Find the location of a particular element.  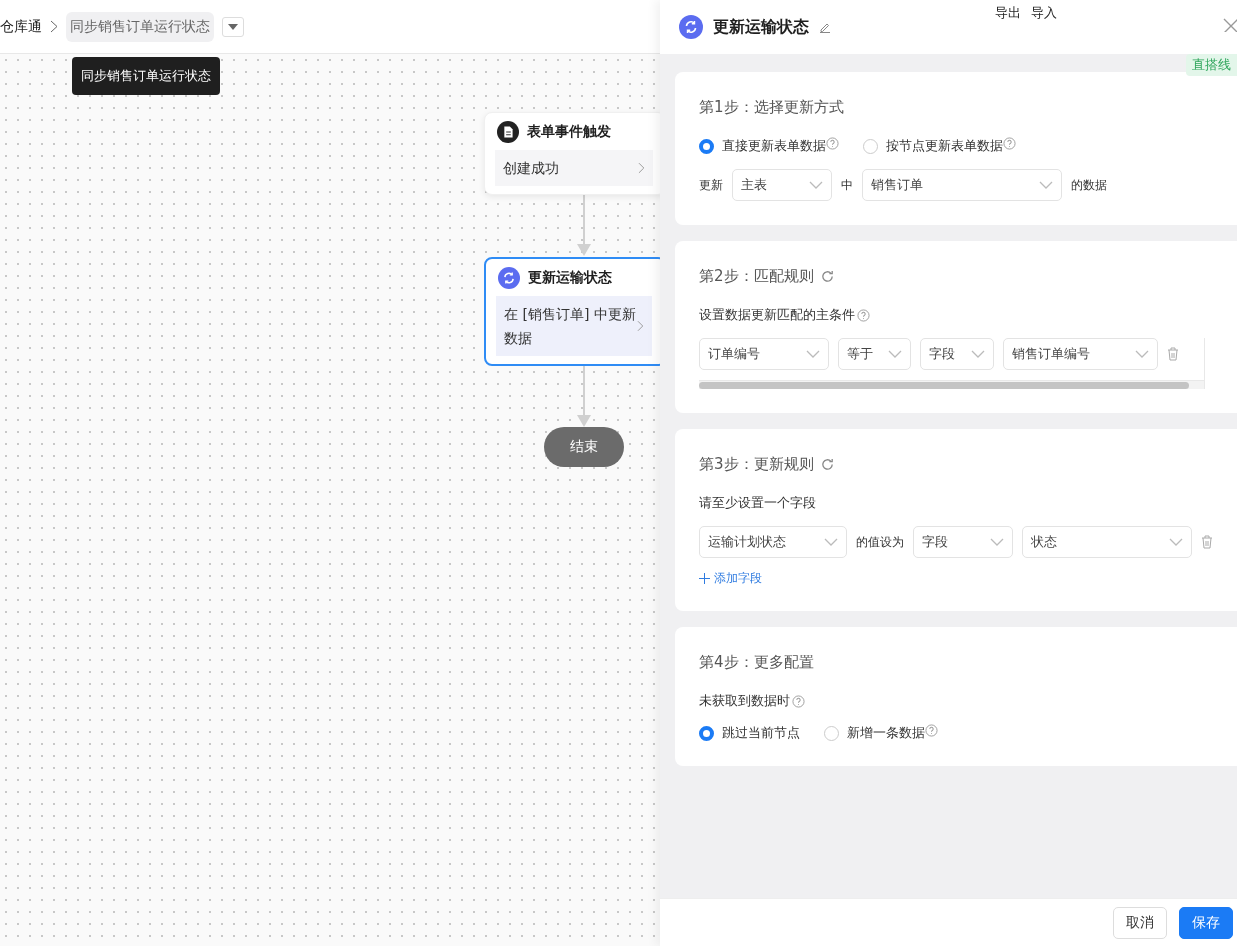

header-link: 导入 is located at coordinates (1044, 13).